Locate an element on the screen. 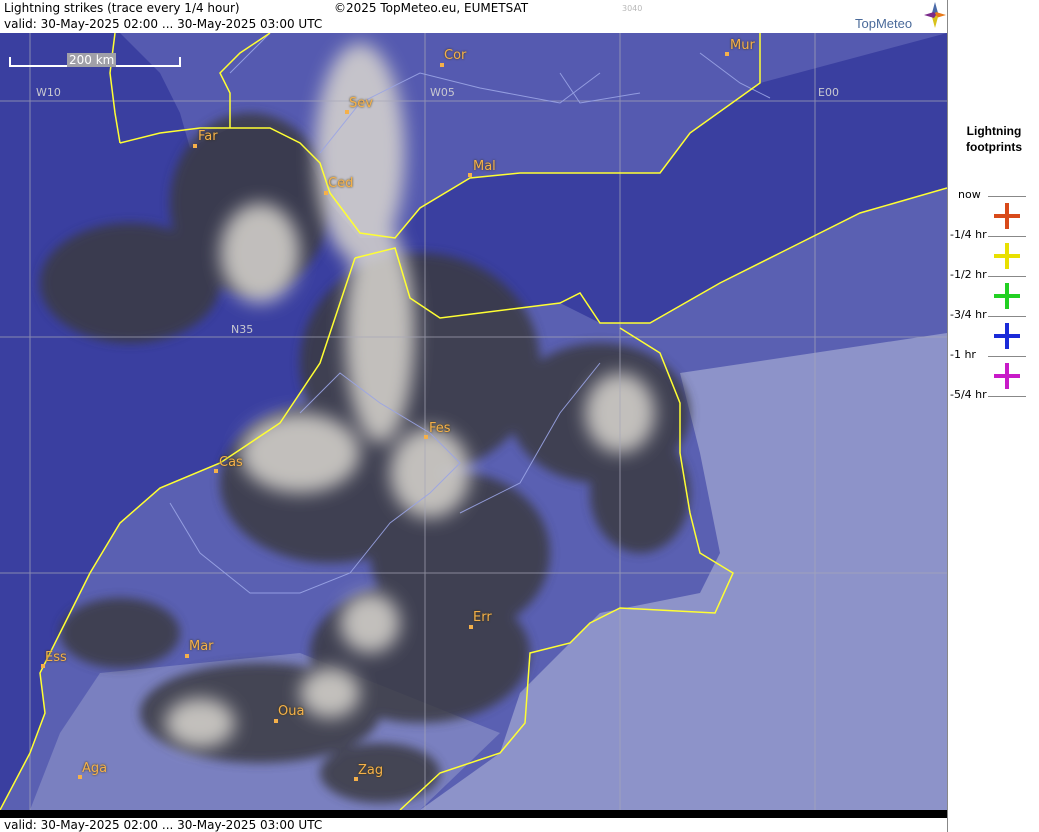 The image size is (1039, 832). legend-title-line2: footprints is located at coordinates (994, 147).